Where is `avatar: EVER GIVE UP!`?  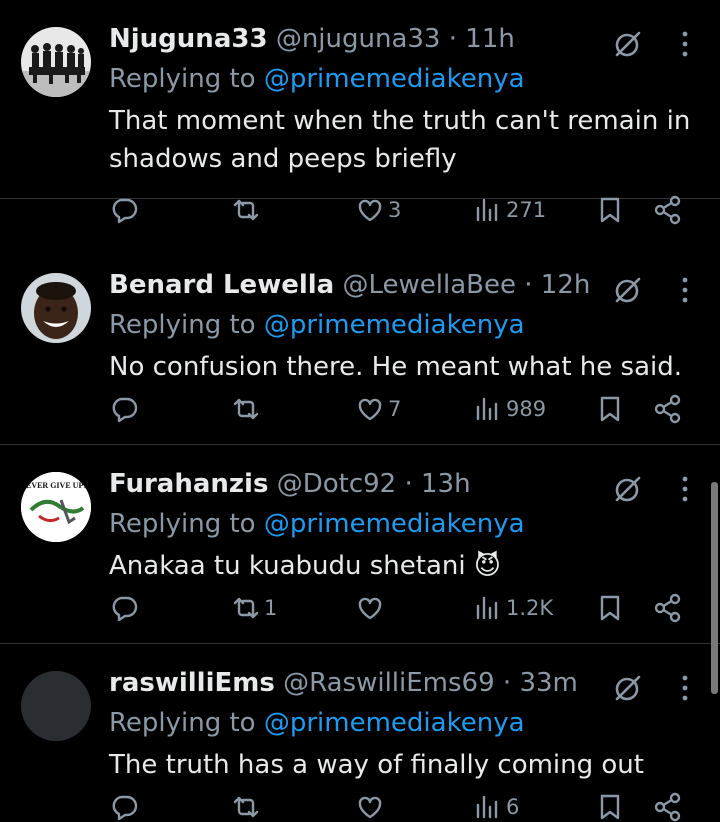 avatar: EVER GIVE UP! is located at coordinates (56, 507).